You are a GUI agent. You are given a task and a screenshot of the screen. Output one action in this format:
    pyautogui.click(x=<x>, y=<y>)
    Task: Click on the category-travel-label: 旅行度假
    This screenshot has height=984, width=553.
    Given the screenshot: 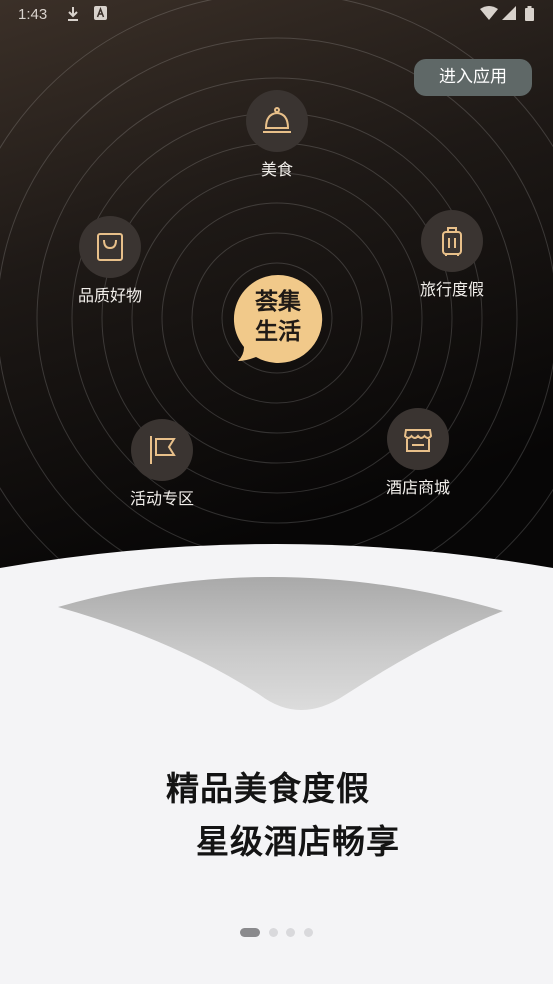 What is the action you would take?
    pyautogui.click(x=451, y=289)
    